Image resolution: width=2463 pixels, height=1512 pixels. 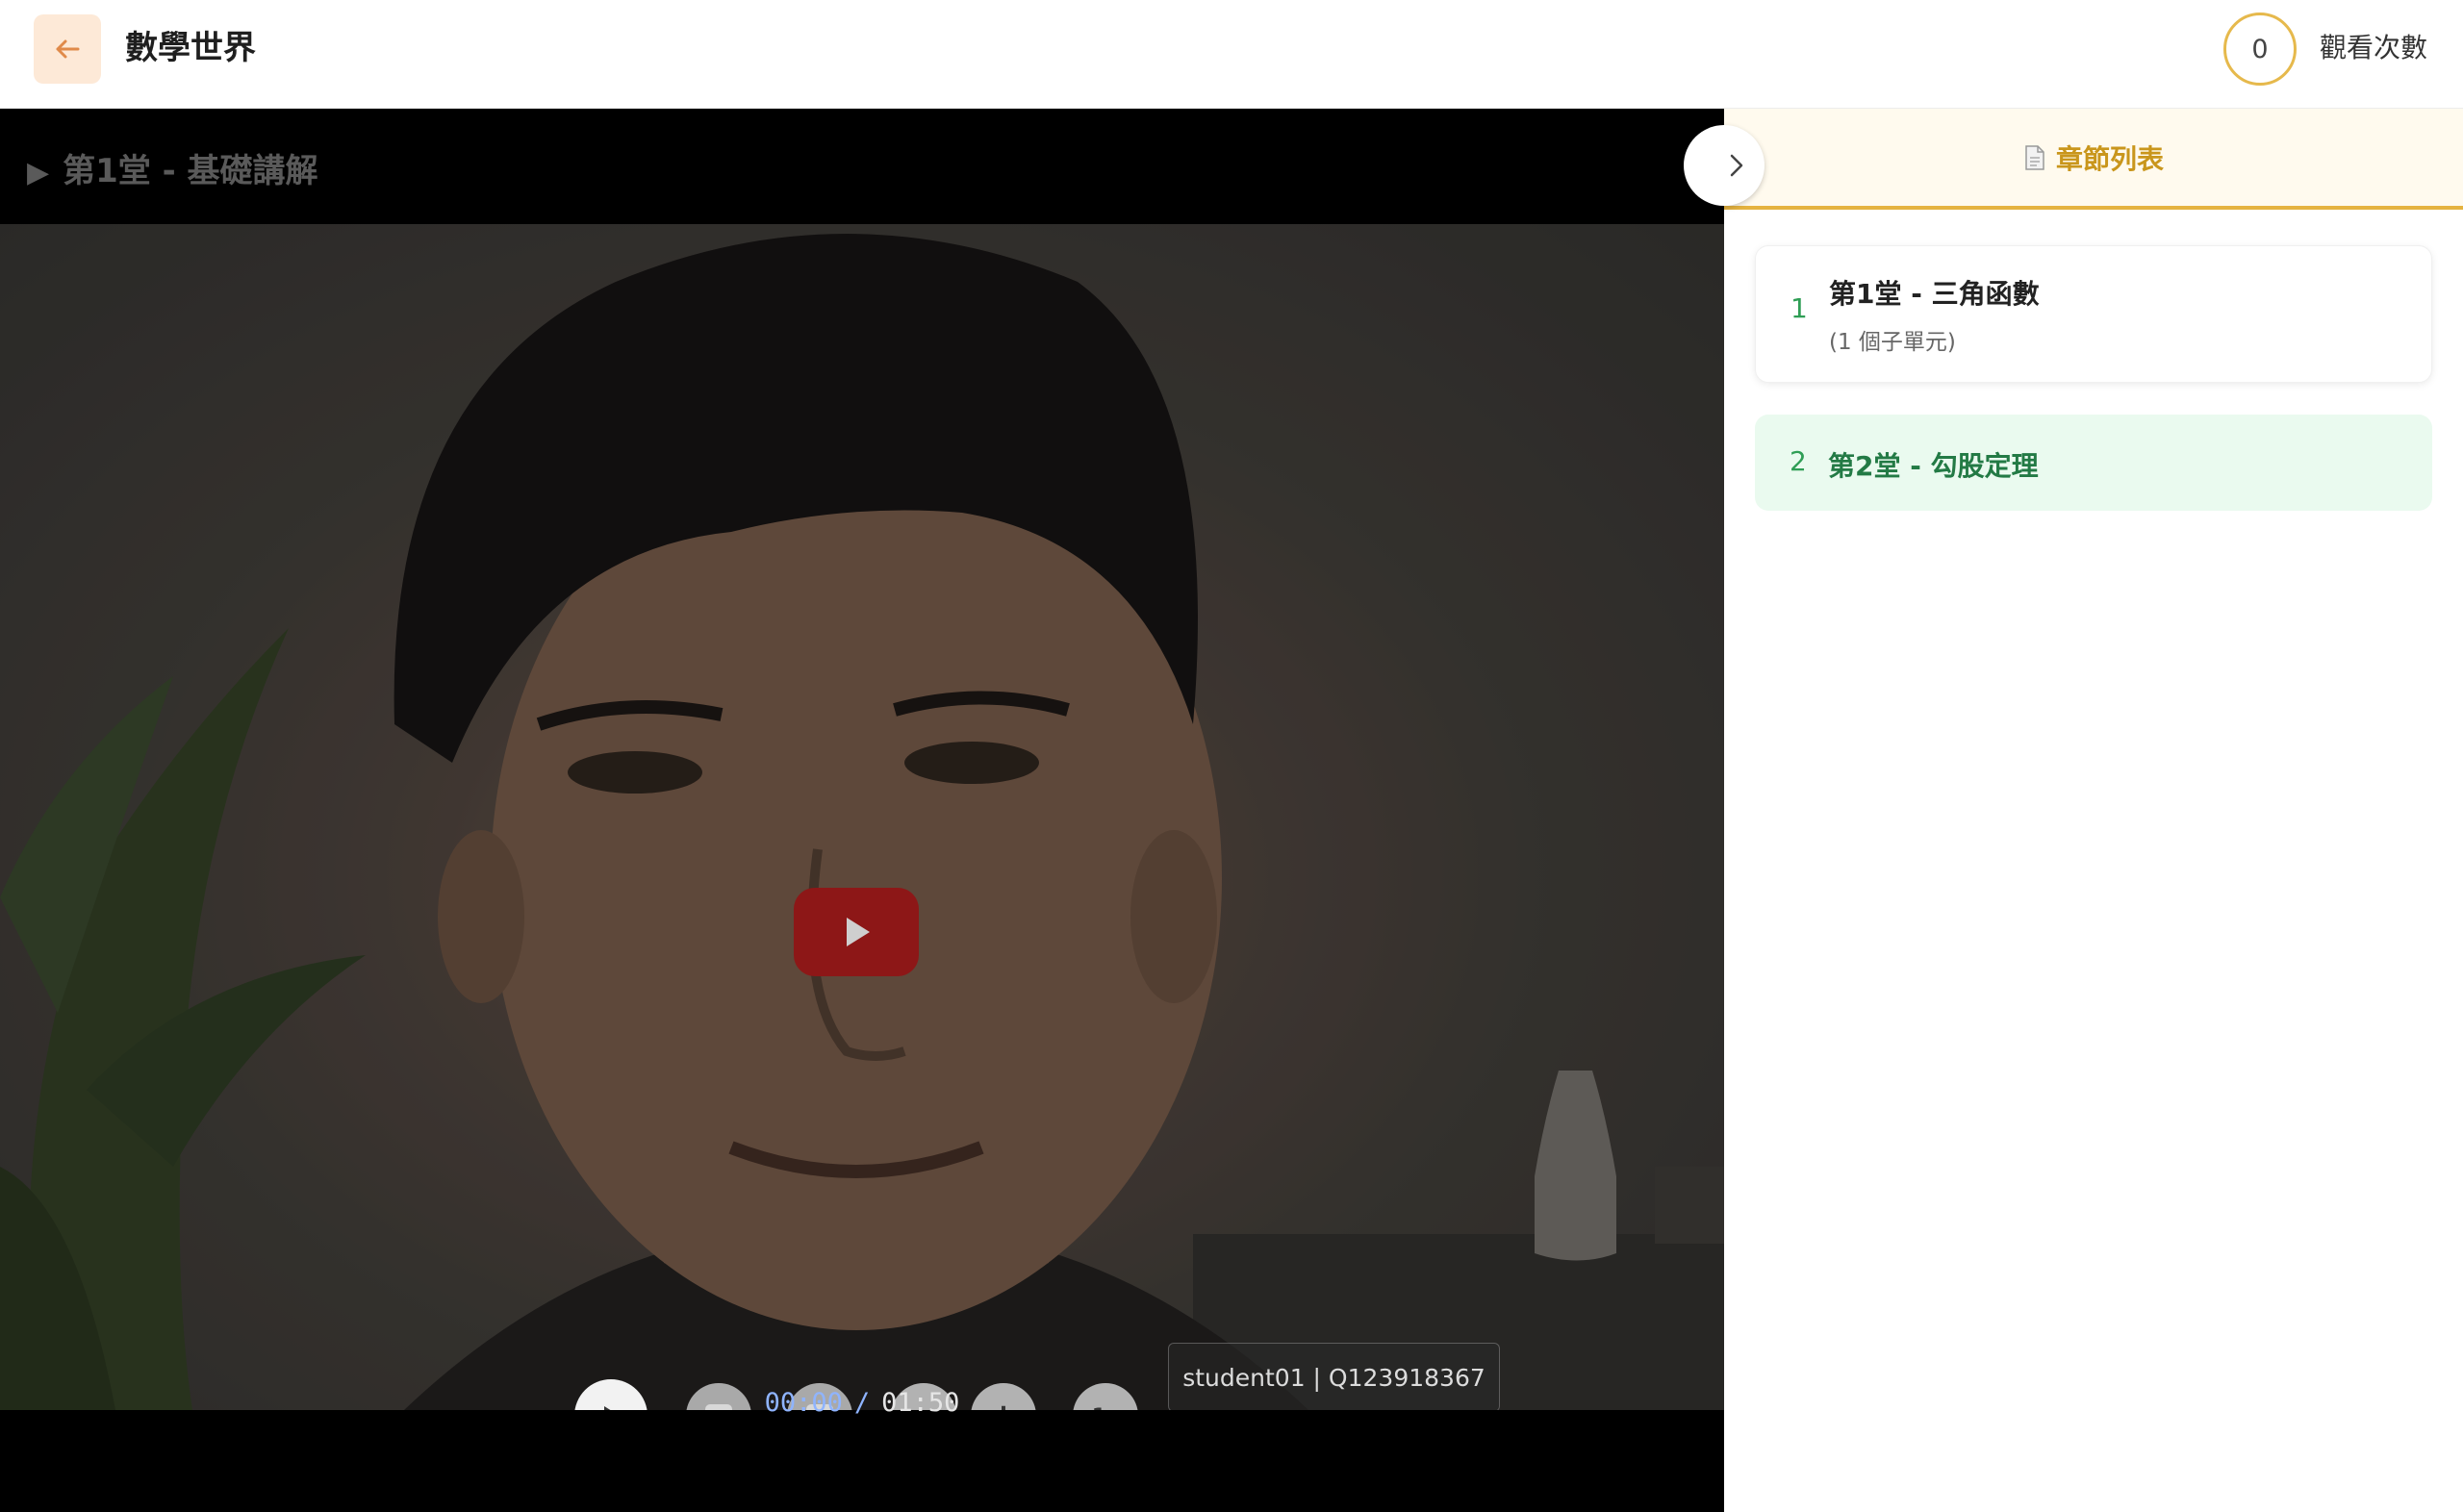 What do you see at coordinates (191, 48) in the screenshot?
I see `app-title: 數學世界` at bounding box center [191, 48].